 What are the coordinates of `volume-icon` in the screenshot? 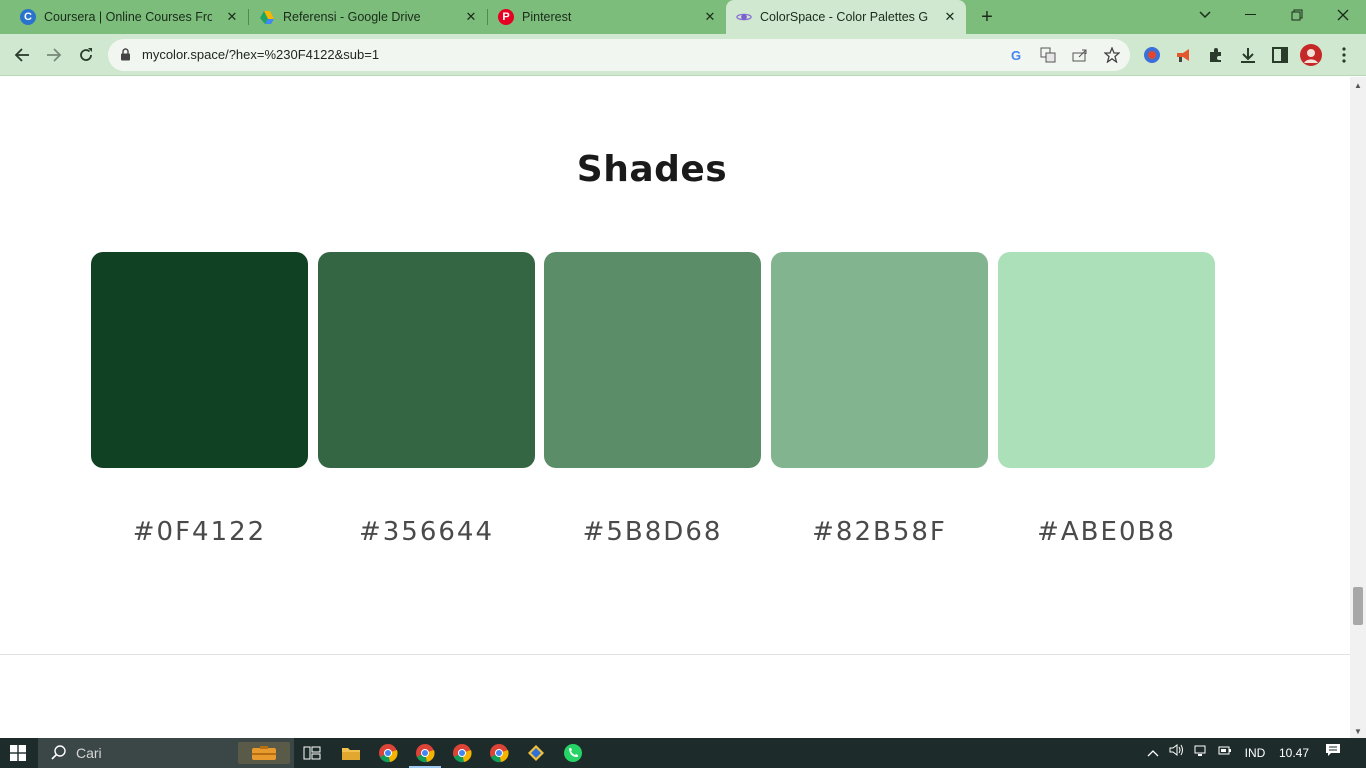 It's located at (1177, 753).